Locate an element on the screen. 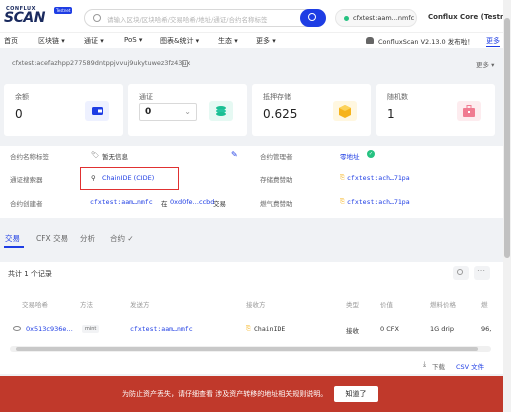 The width and height of the screenshot is (511, 412). tx-gas-price: 1G drip is located at coordinates (442, 329).